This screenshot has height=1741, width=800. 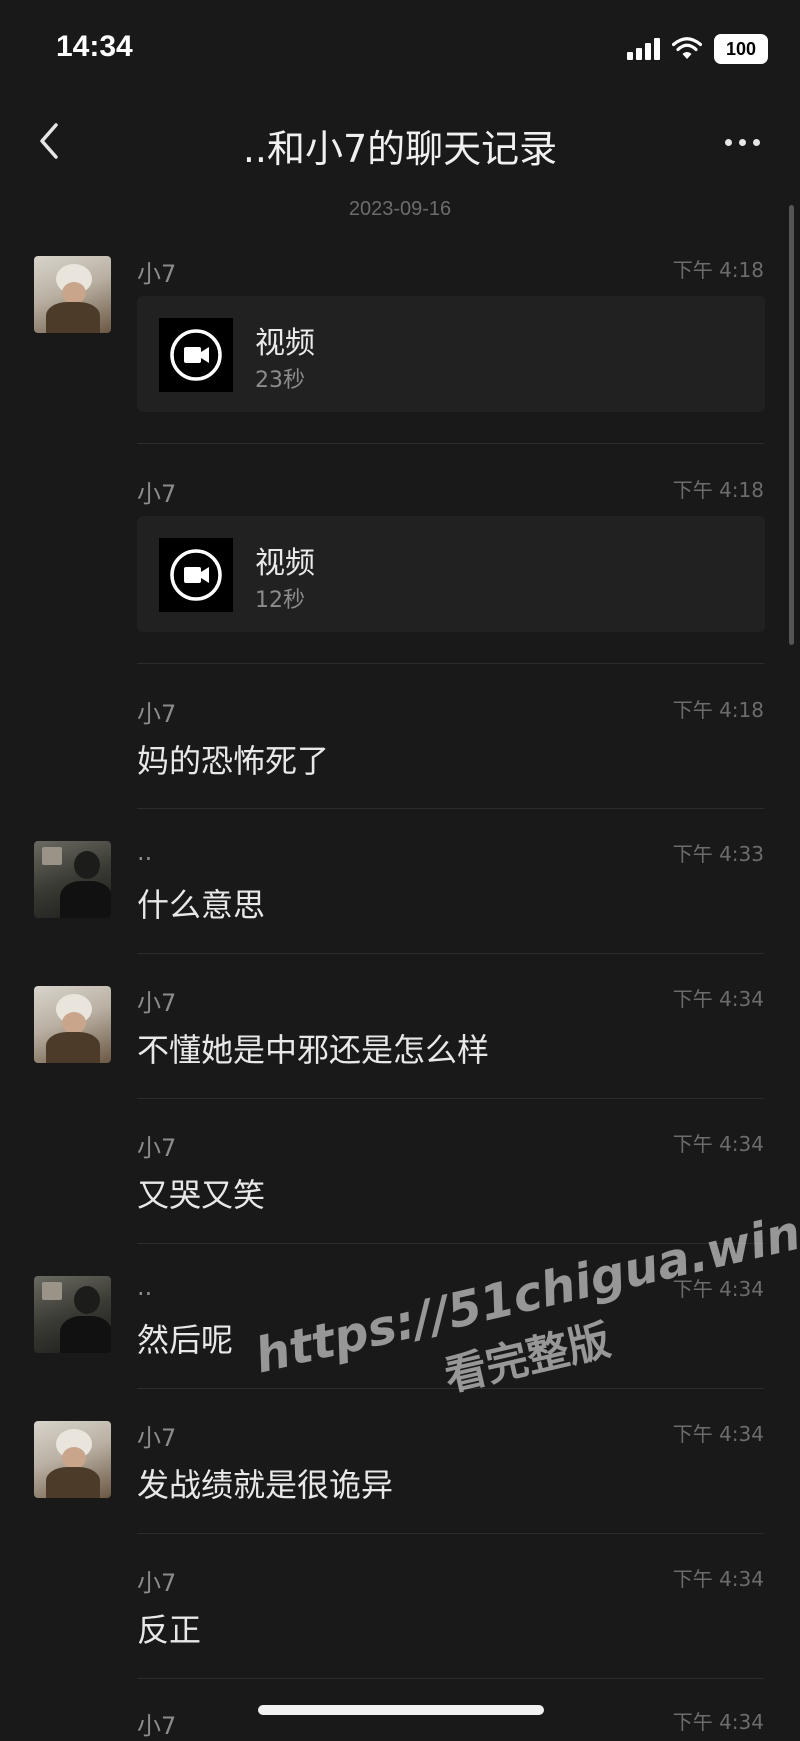 I want to click on status-bar: 14:34 100, so click(x=400, y=50).